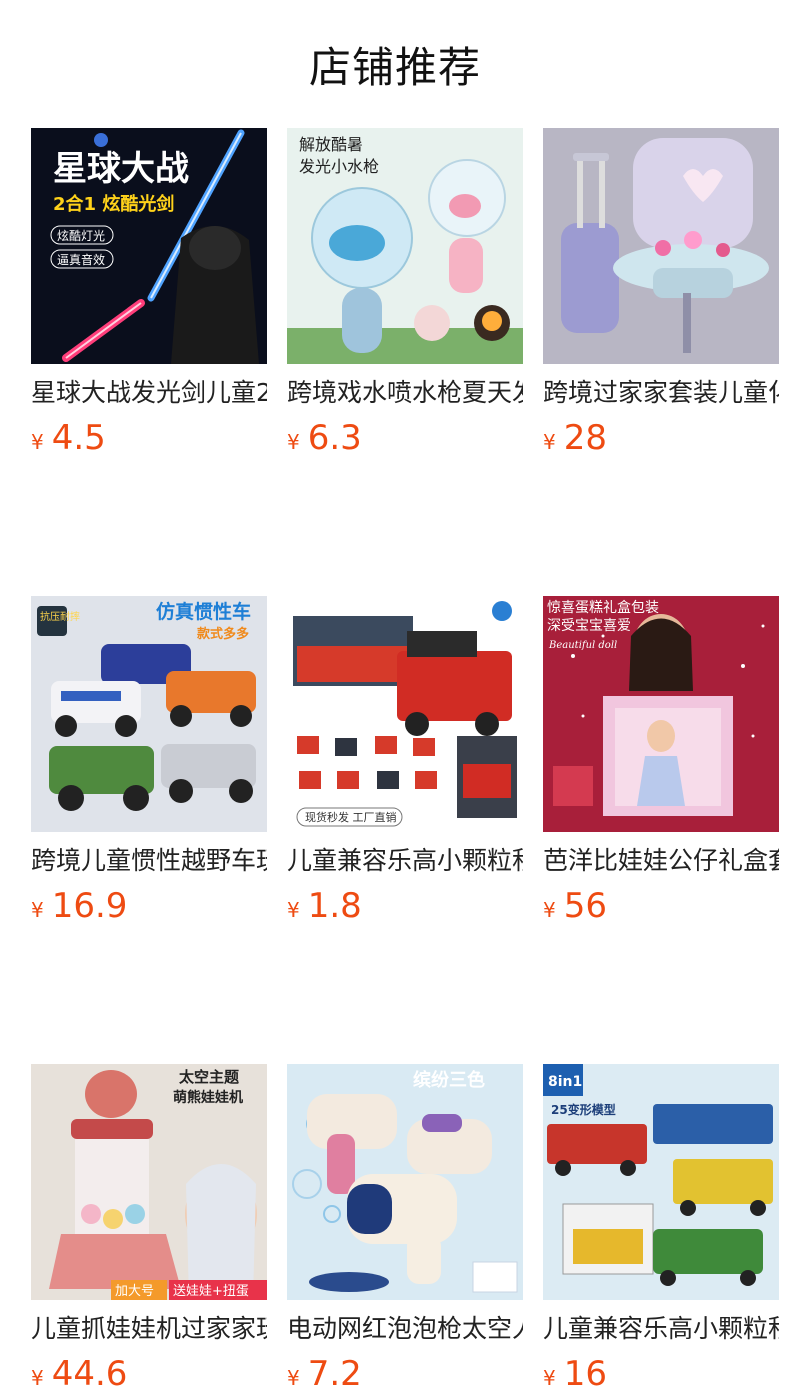 The height and width of the screenshot is (1400, 790). Describe the element at coordinates (149, 246) in the screenshot. I see `product-image: 星球大战 2合1 炫酷光剑 炫酷灯光 逼真音效` at that location.